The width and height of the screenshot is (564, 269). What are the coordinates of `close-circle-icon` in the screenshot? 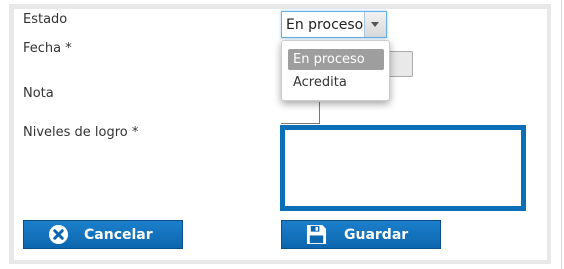 It's located at (58, 234).